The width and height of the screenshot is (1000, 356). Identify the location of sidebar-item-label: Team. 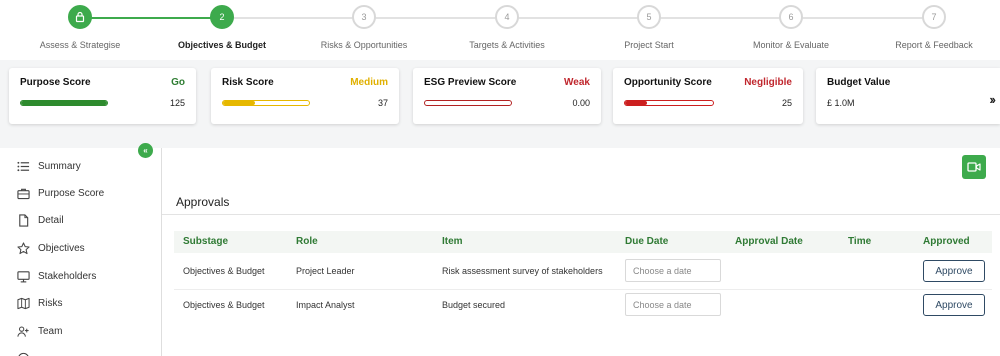
(50, 331).